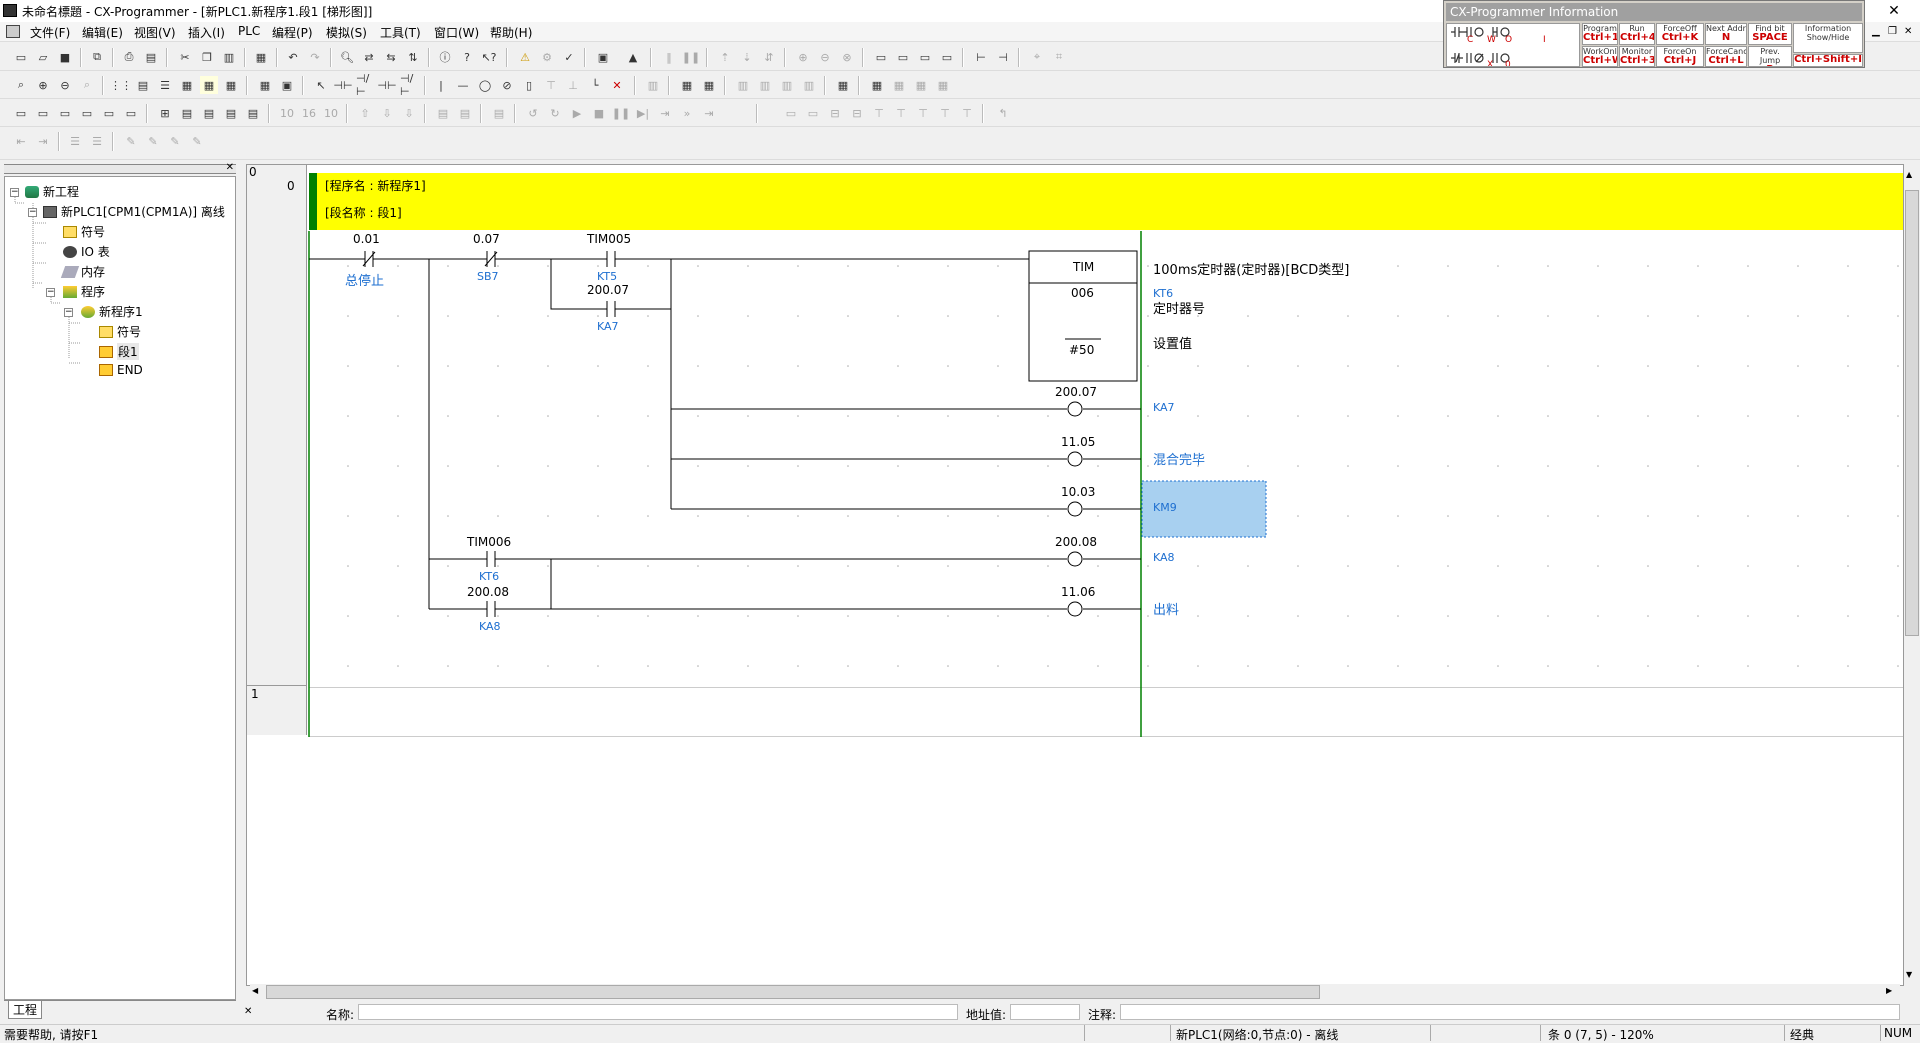 This screenshot has width=1920, height=1043. I want to click on info-force-cancel: ForceCancelCtrl+L, so click(1726, 56).